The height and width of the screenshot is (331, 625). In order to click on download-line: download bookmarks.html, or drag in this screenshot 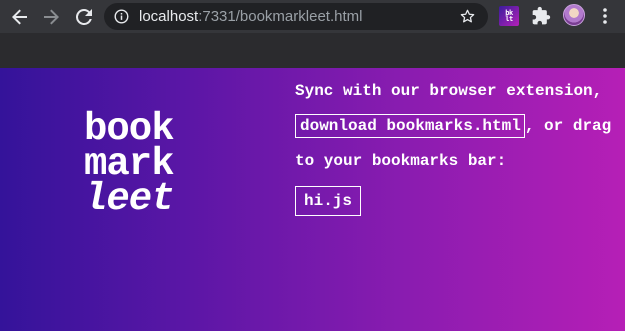, I will do `click(453, 126)`.